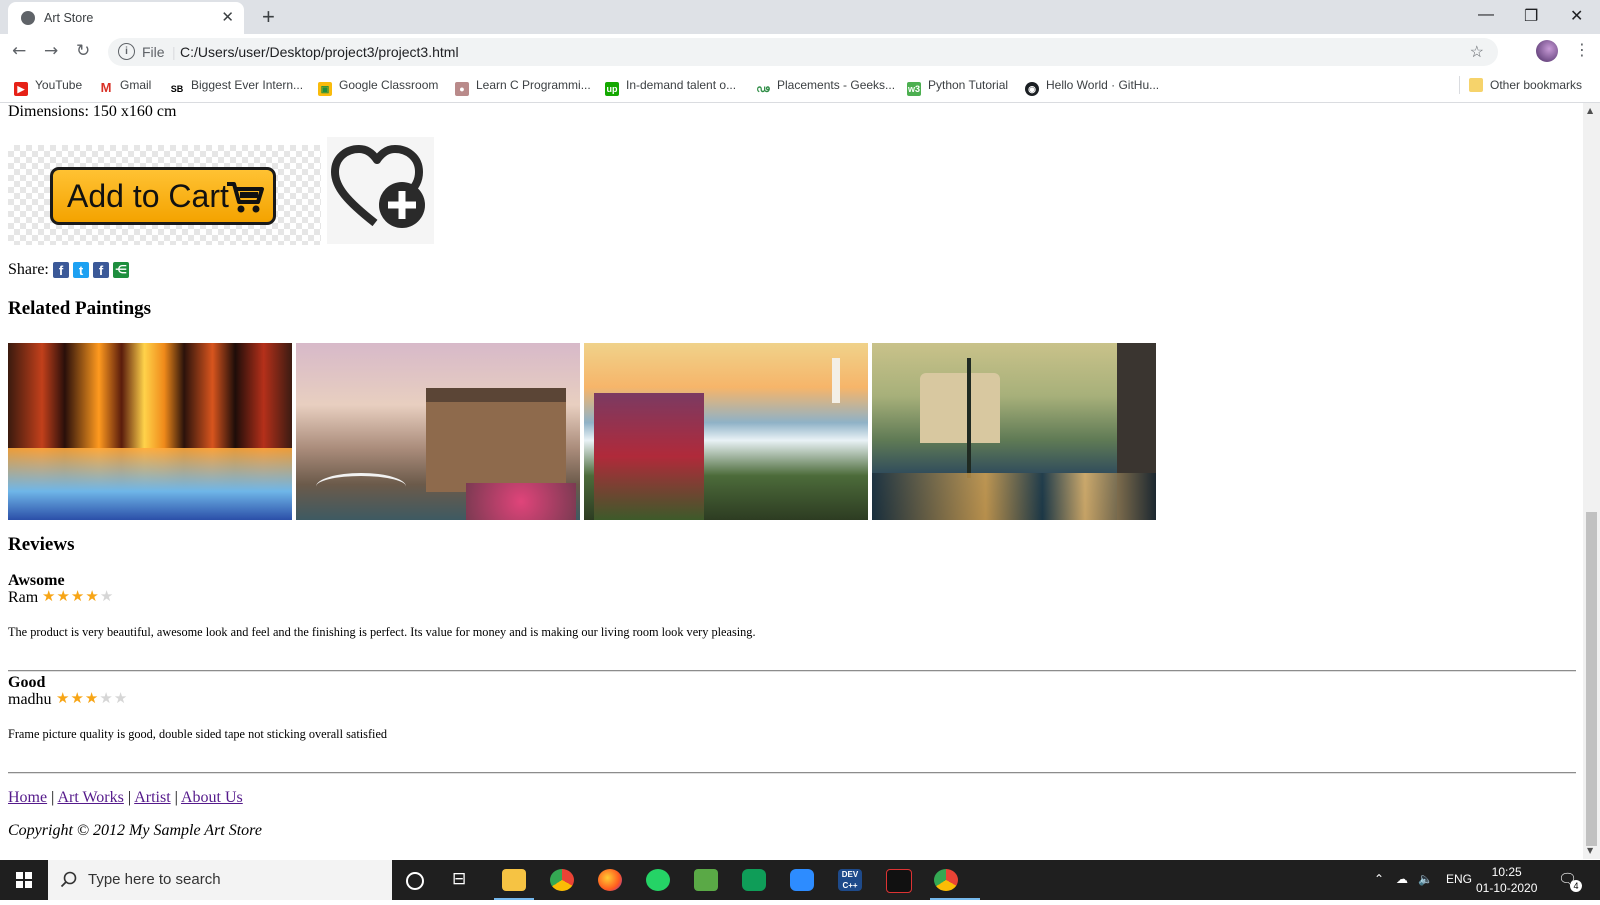 Image resolution: width=1600 pixels, height=905 pixels. Describe the element at coordinates (125, 798) in the screenshot. I see `footer-nav: Home | Art Works | Artist | About Us` at that location.